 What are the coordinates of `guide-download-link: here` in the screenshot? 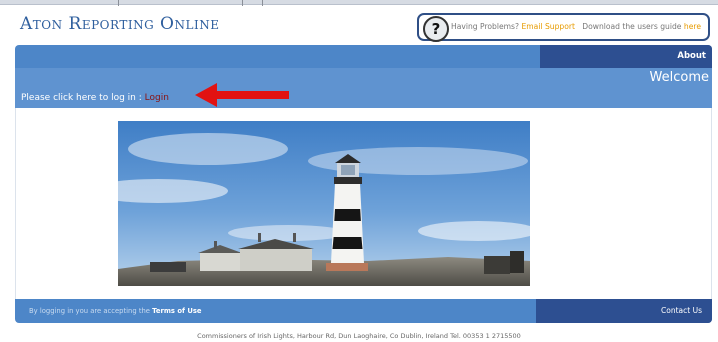 It's located at (692, 26).